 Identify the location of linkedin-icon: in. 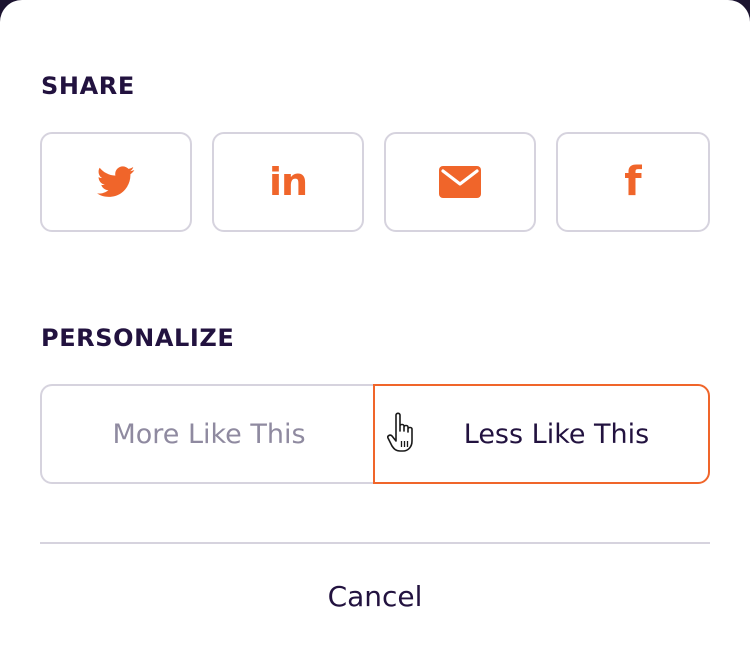
(288, 182).